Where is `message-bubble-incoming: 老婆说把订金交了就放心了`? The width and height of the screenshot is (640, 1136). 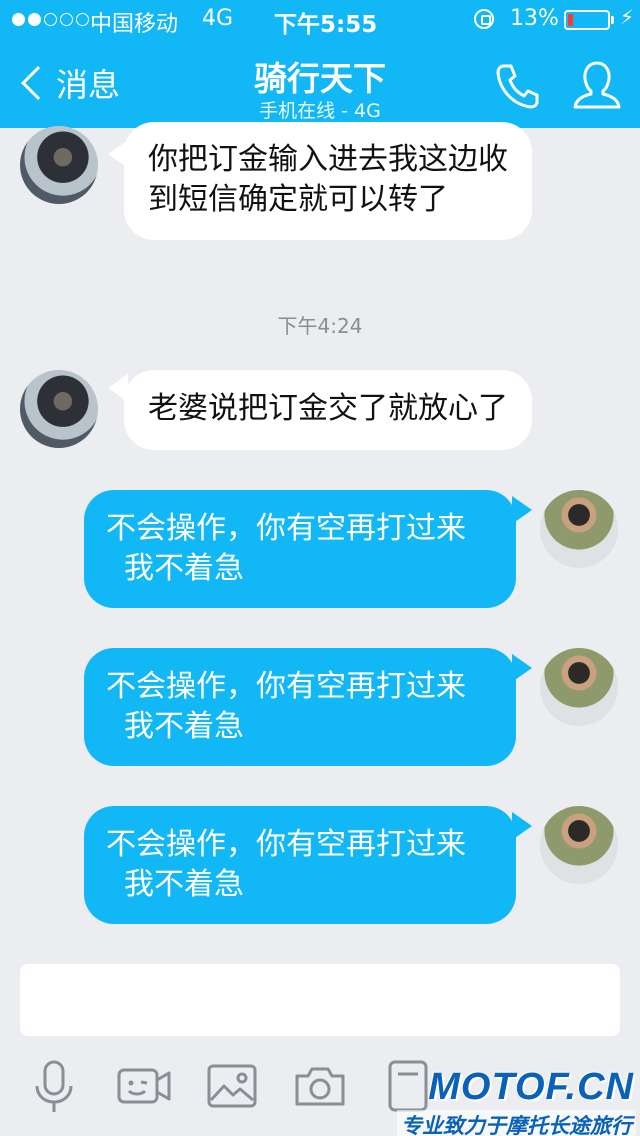 message-bubble-incoming: 老婆说把订金交了就放心了 is located at coordinates (328, 410).